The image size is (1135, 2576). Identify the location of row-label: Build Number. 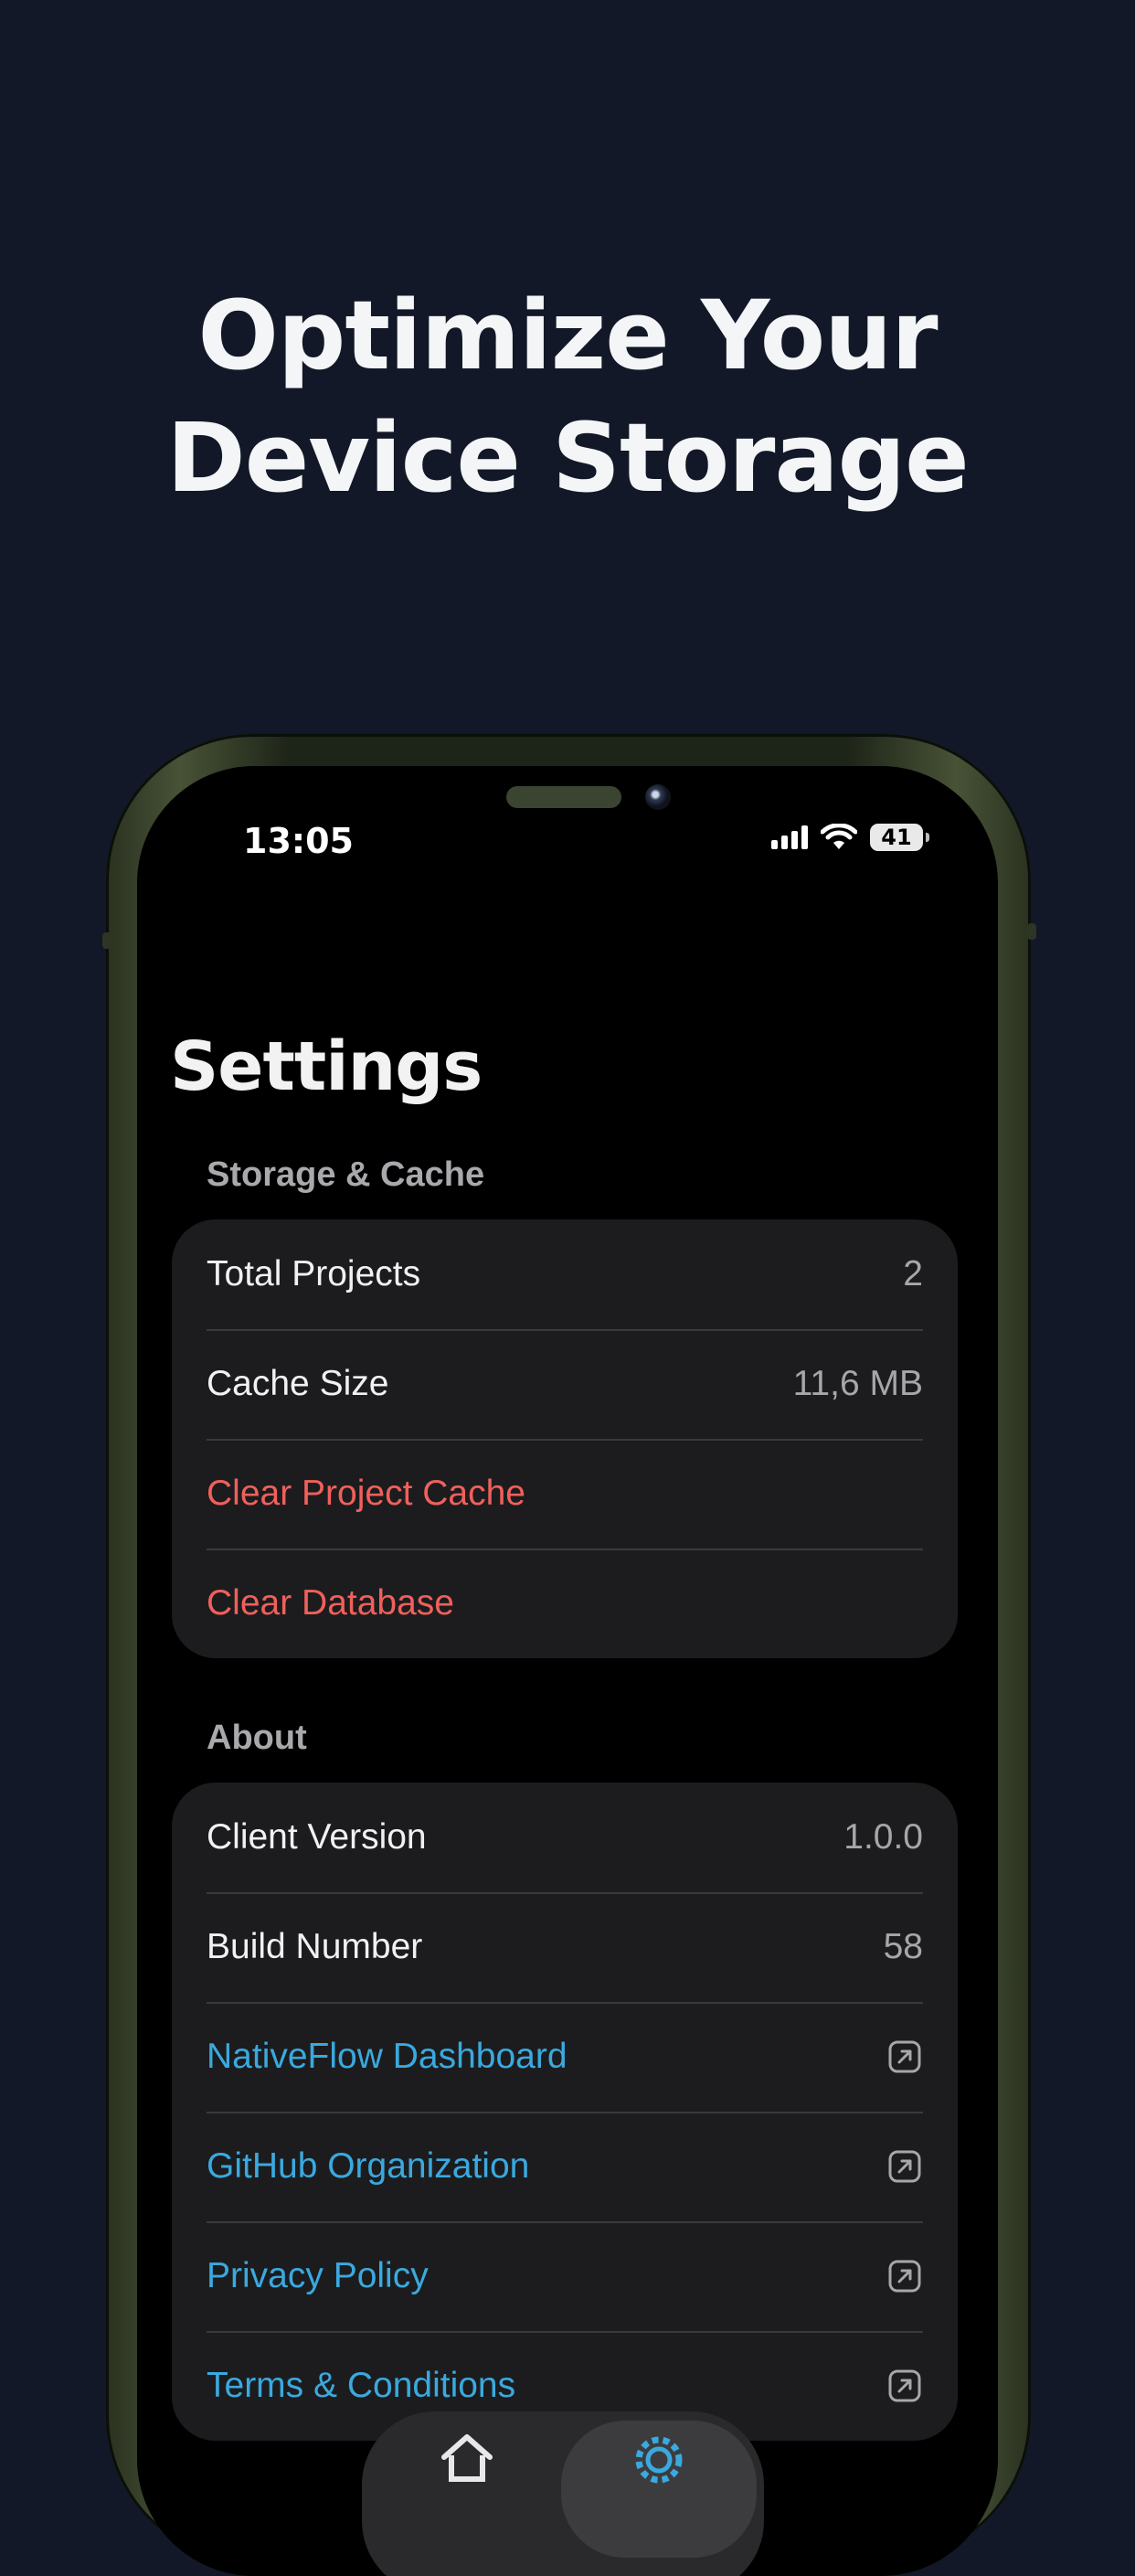
(315, 1946).